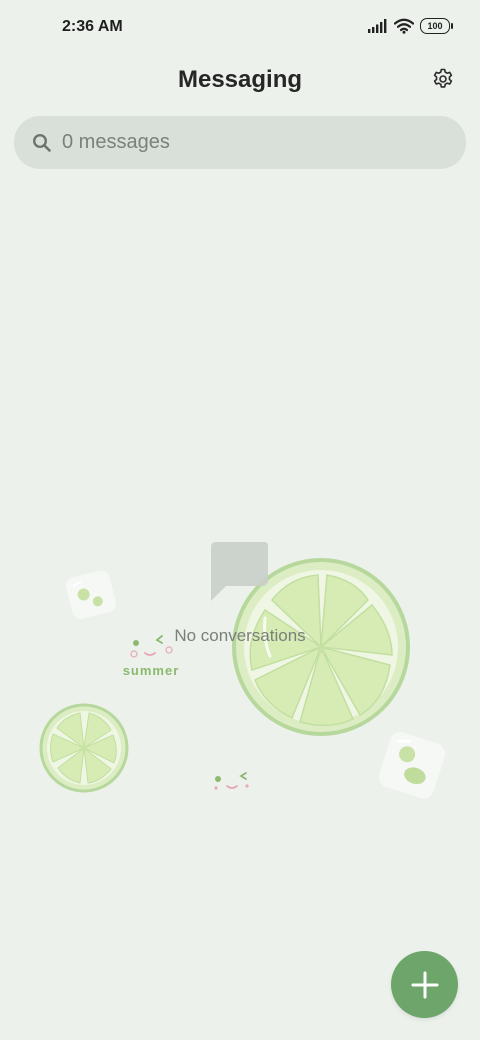 This screenshot has height=1040, width=480. I want to click on search-placeholder: 0 messages, so click(116, 142).